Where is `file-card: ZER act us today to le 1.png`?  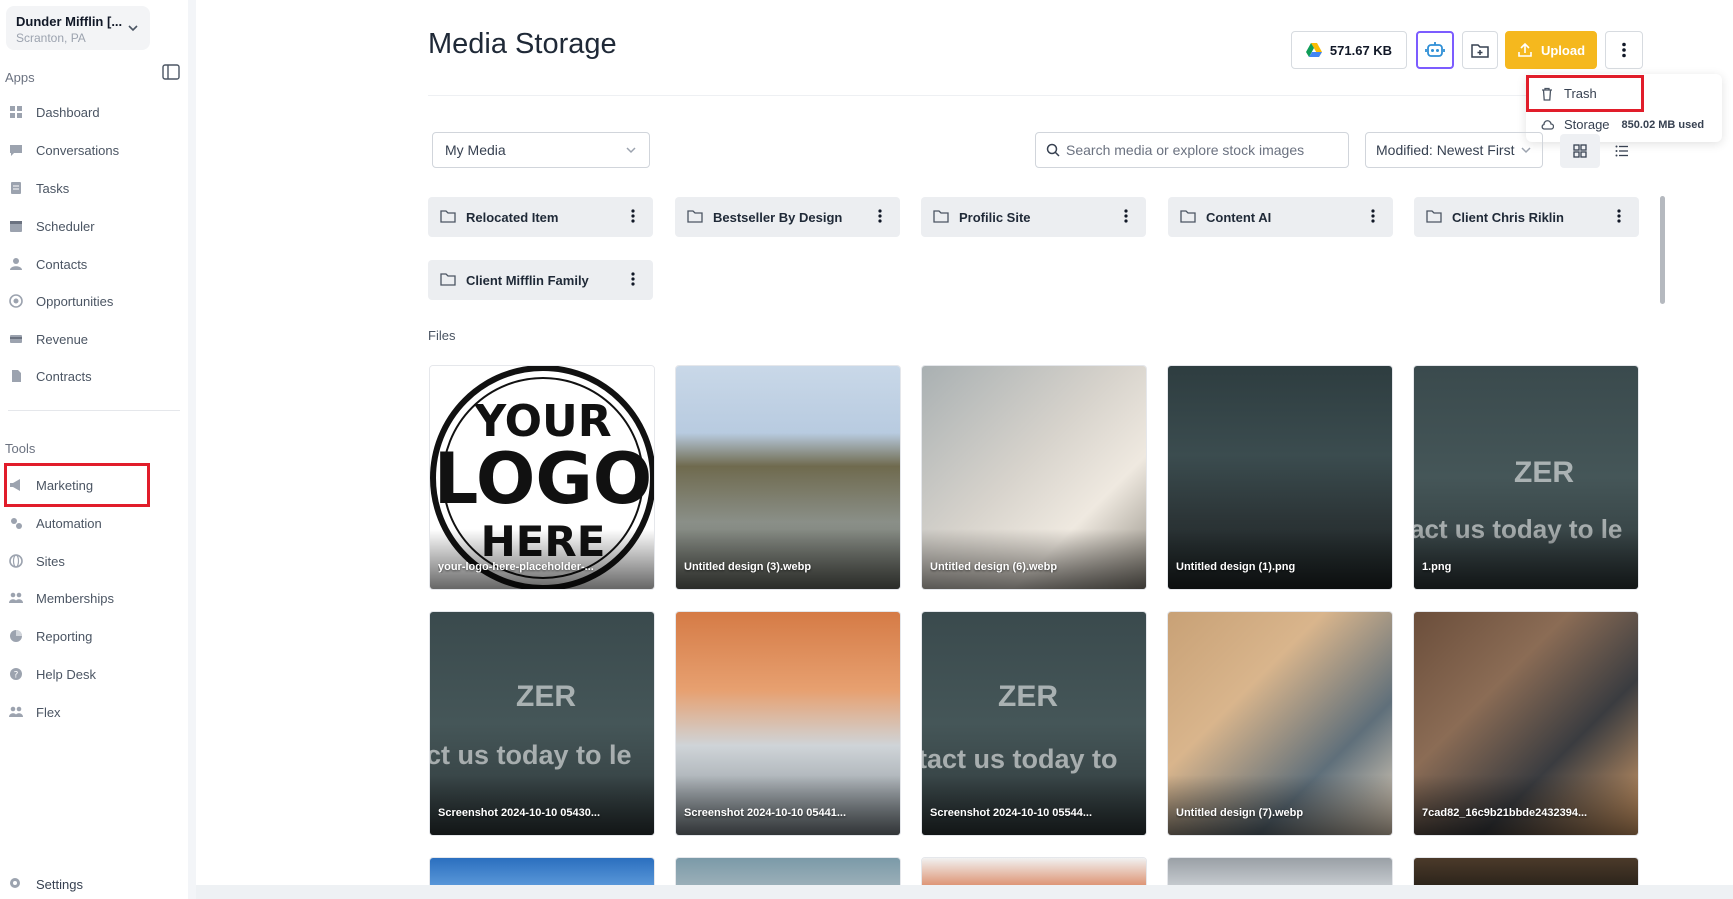 file-card: ZER act us today to le 1.png is located at coordinates (1526, 477).